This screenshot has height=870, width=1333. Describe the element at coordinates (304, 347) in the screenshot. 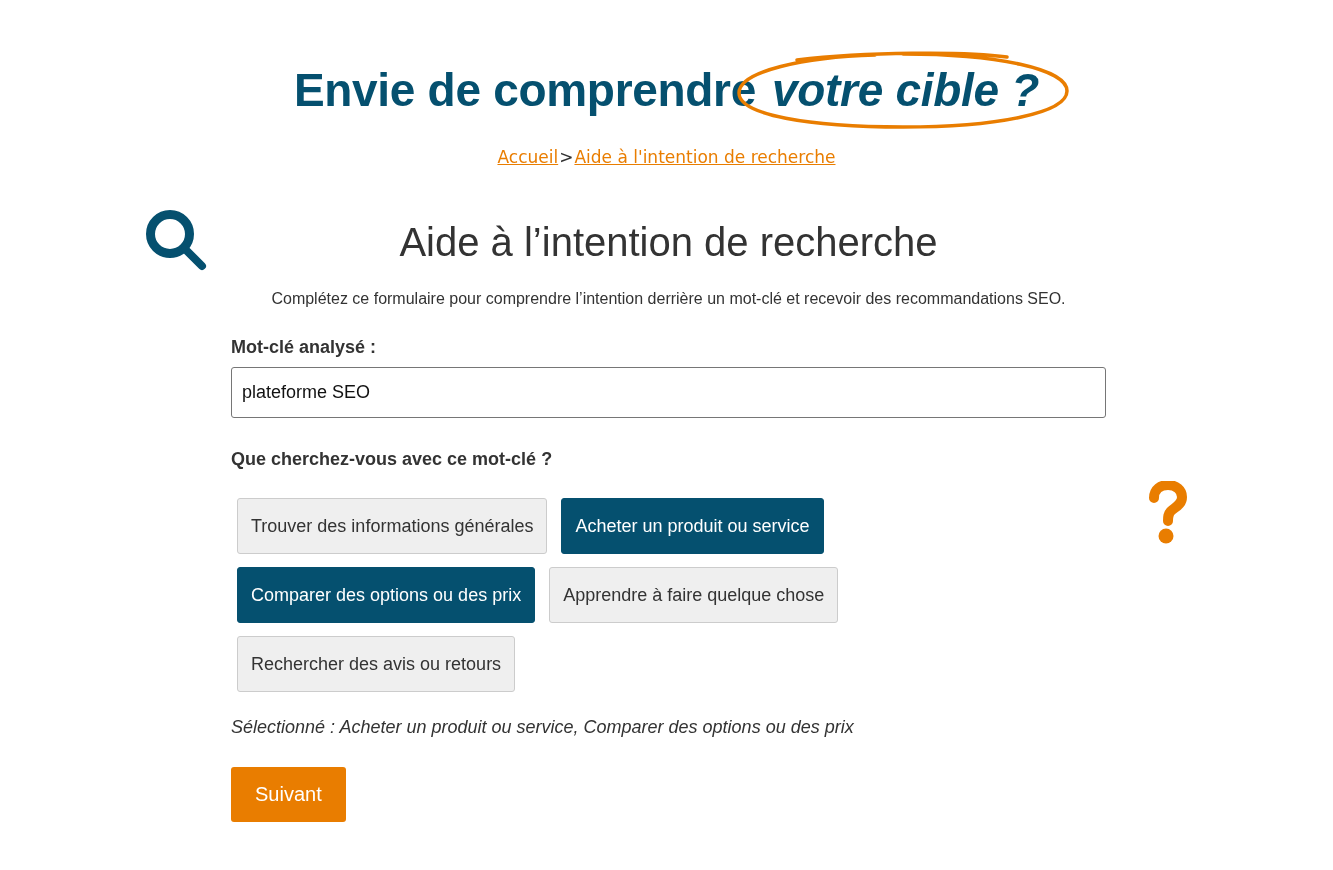

I see `keyword-label: Mot-clé analysé :` at that location.